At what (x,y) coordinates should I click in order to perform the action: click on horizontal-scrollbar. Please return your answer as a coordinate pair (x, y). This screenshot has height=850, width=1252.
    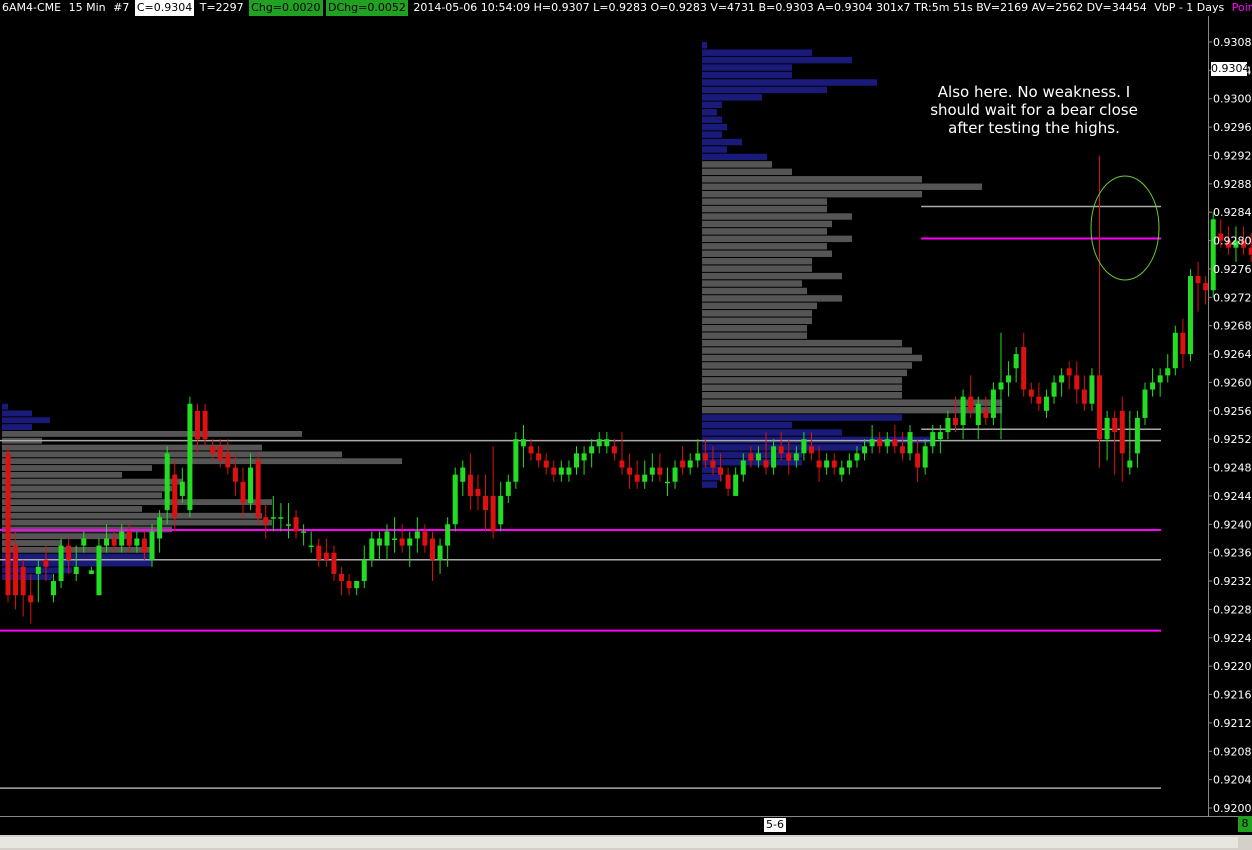
    Looking at the image, I should click on (626, 842).